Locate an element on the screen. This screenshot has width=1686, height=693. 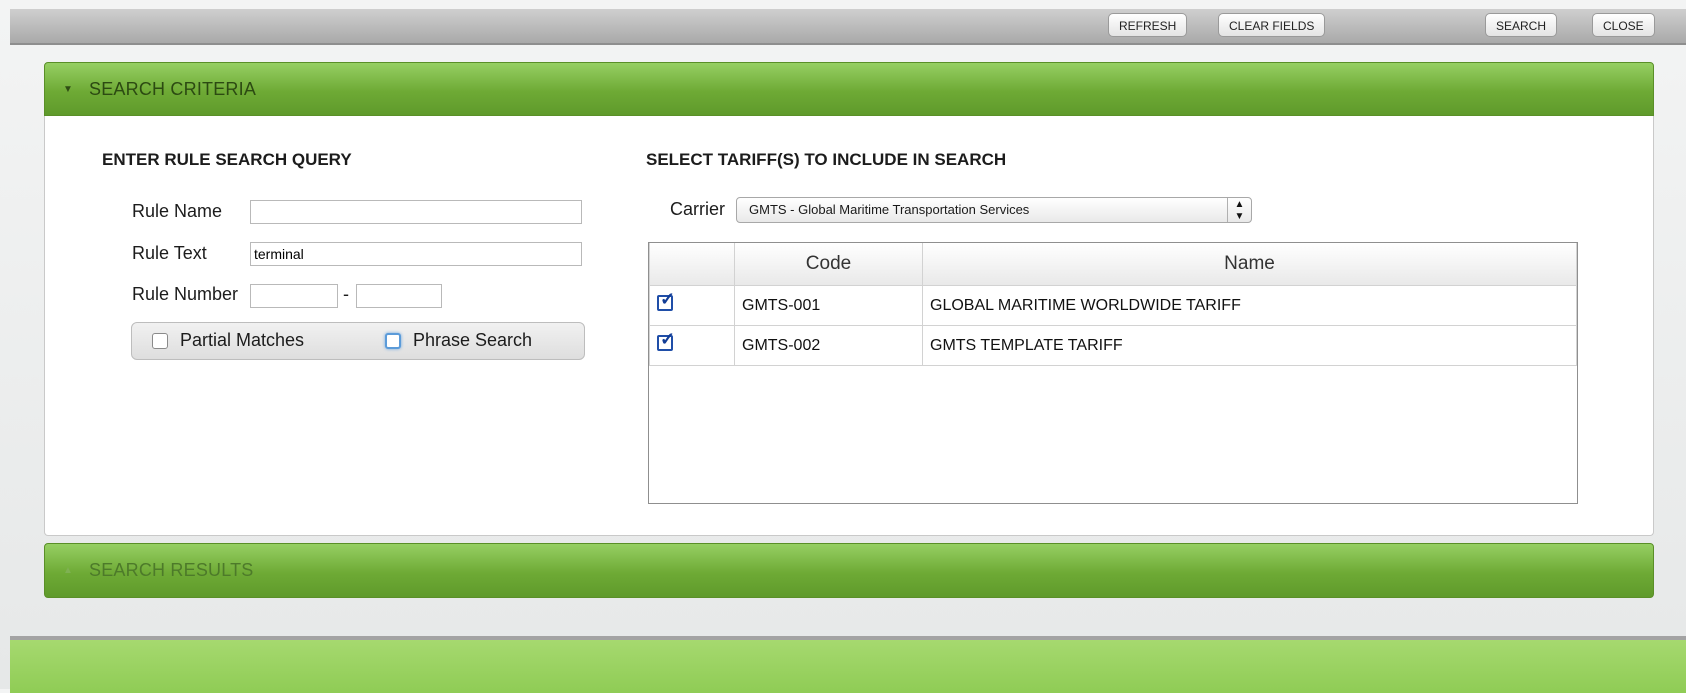
search-criteria-title: SEARCH CRITERIA is located at coordinates (173, 89).